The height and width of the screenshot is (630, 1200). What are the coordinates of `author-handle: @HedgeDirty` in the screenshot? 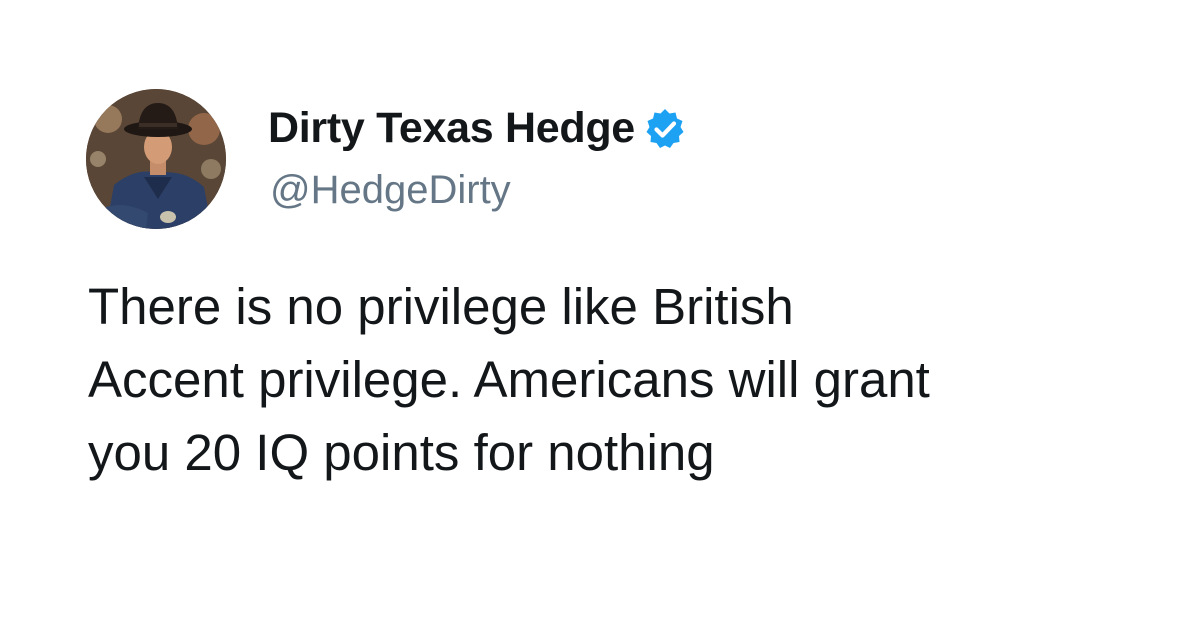 It's located at (390, 190).